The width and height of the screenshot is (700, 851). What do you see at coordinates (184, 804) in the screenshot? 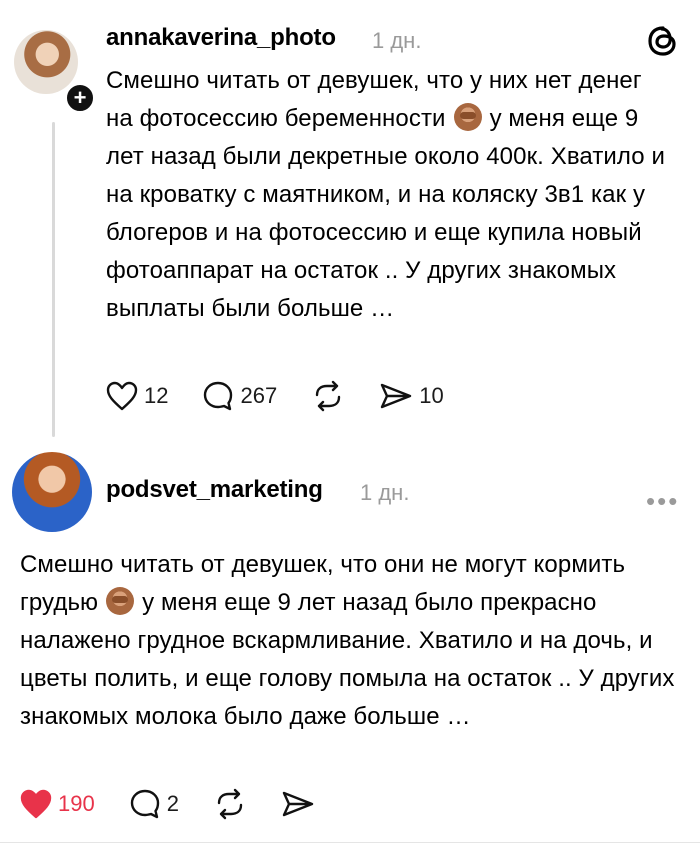
I see `post-actions: 190 2` at bounding box center [184, 804].